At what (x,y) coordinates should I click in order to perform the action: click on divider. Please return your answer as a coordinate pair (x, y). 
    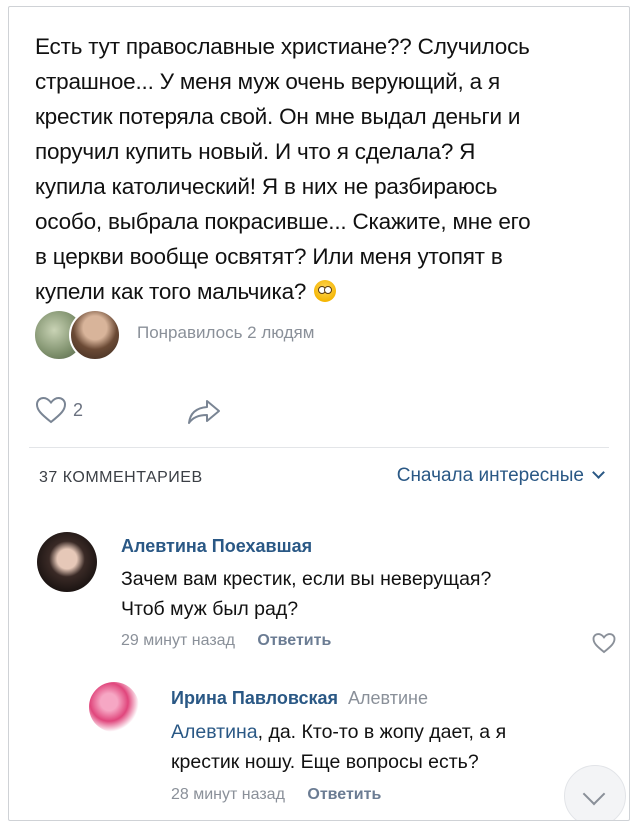
    Looking at the image, I should click on (319, 447).